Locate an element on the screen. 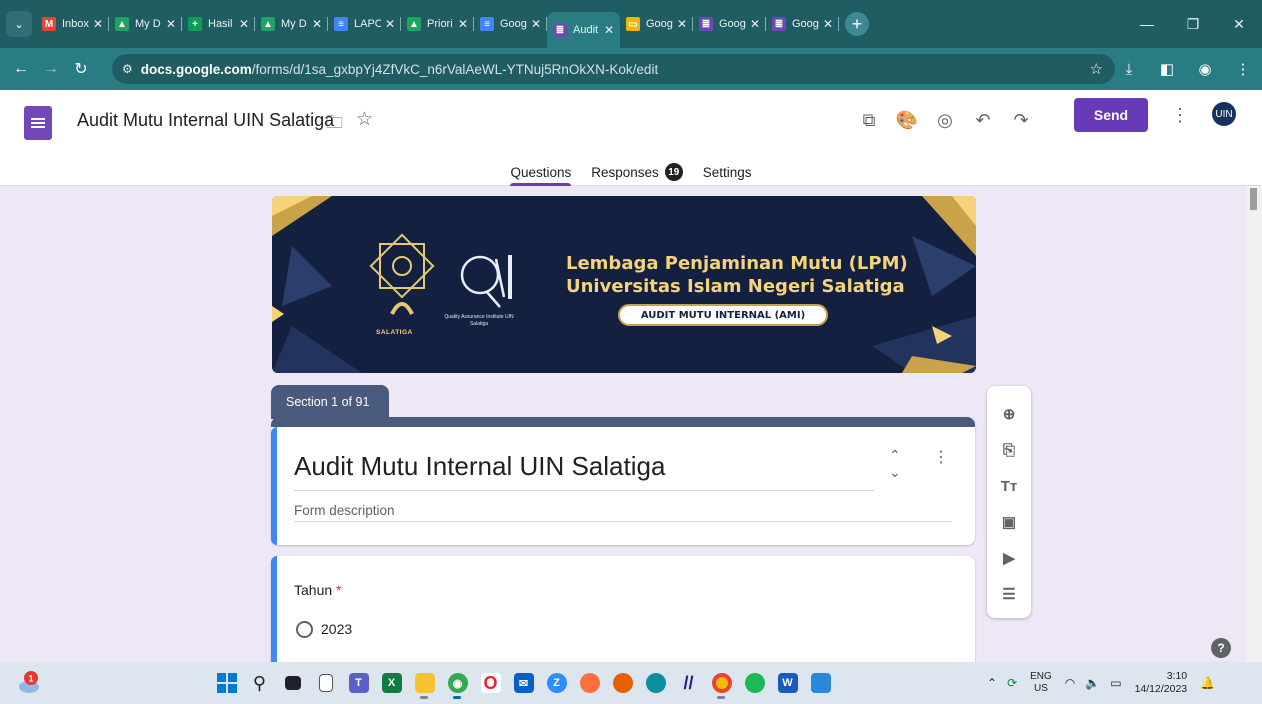 This screenshot has height=704, width=1262. add-image-icon: ▣ is located at coordinates (1009, 522).